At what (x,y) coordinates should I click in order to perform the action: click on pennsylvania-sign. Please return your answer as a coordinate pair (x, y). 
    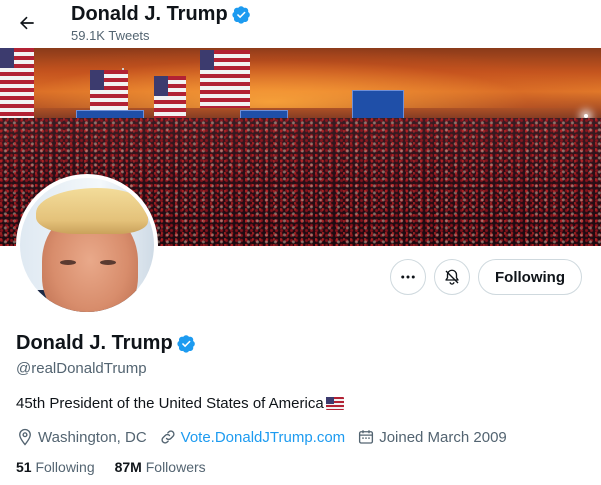
    Looking at the image, I should click on (378, 105).